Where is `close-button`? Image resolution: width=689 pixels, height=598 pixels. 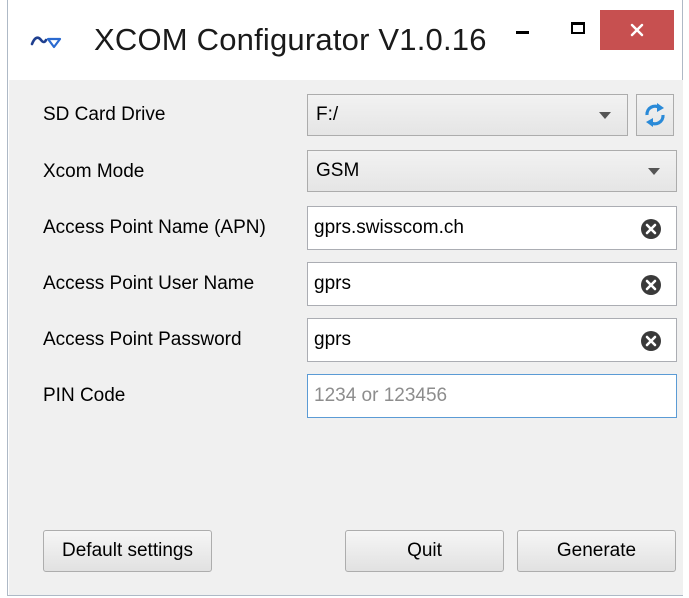 close-button is located at coordinates (637, 30).